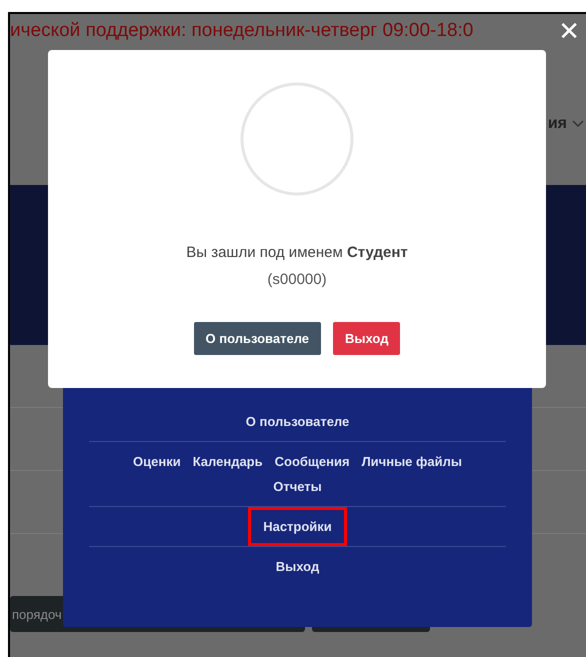  Describe the element at coordinates (366, 338) in the screenshot. I see `logout-button: Выход` at that location.